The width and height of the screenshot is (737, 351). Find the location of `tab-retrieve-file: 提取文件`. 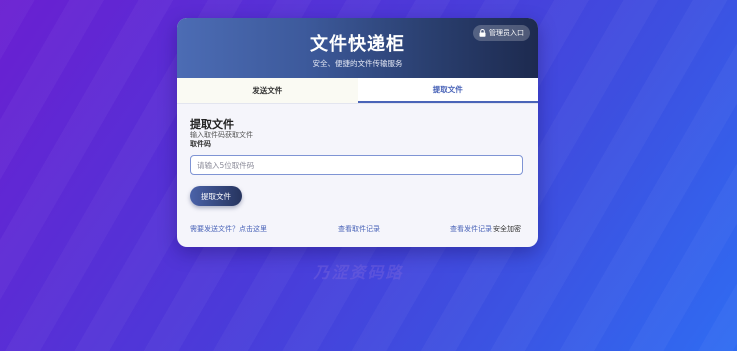

tab-retrieve-file: 提取文件 is located at coordinates (447, 90).